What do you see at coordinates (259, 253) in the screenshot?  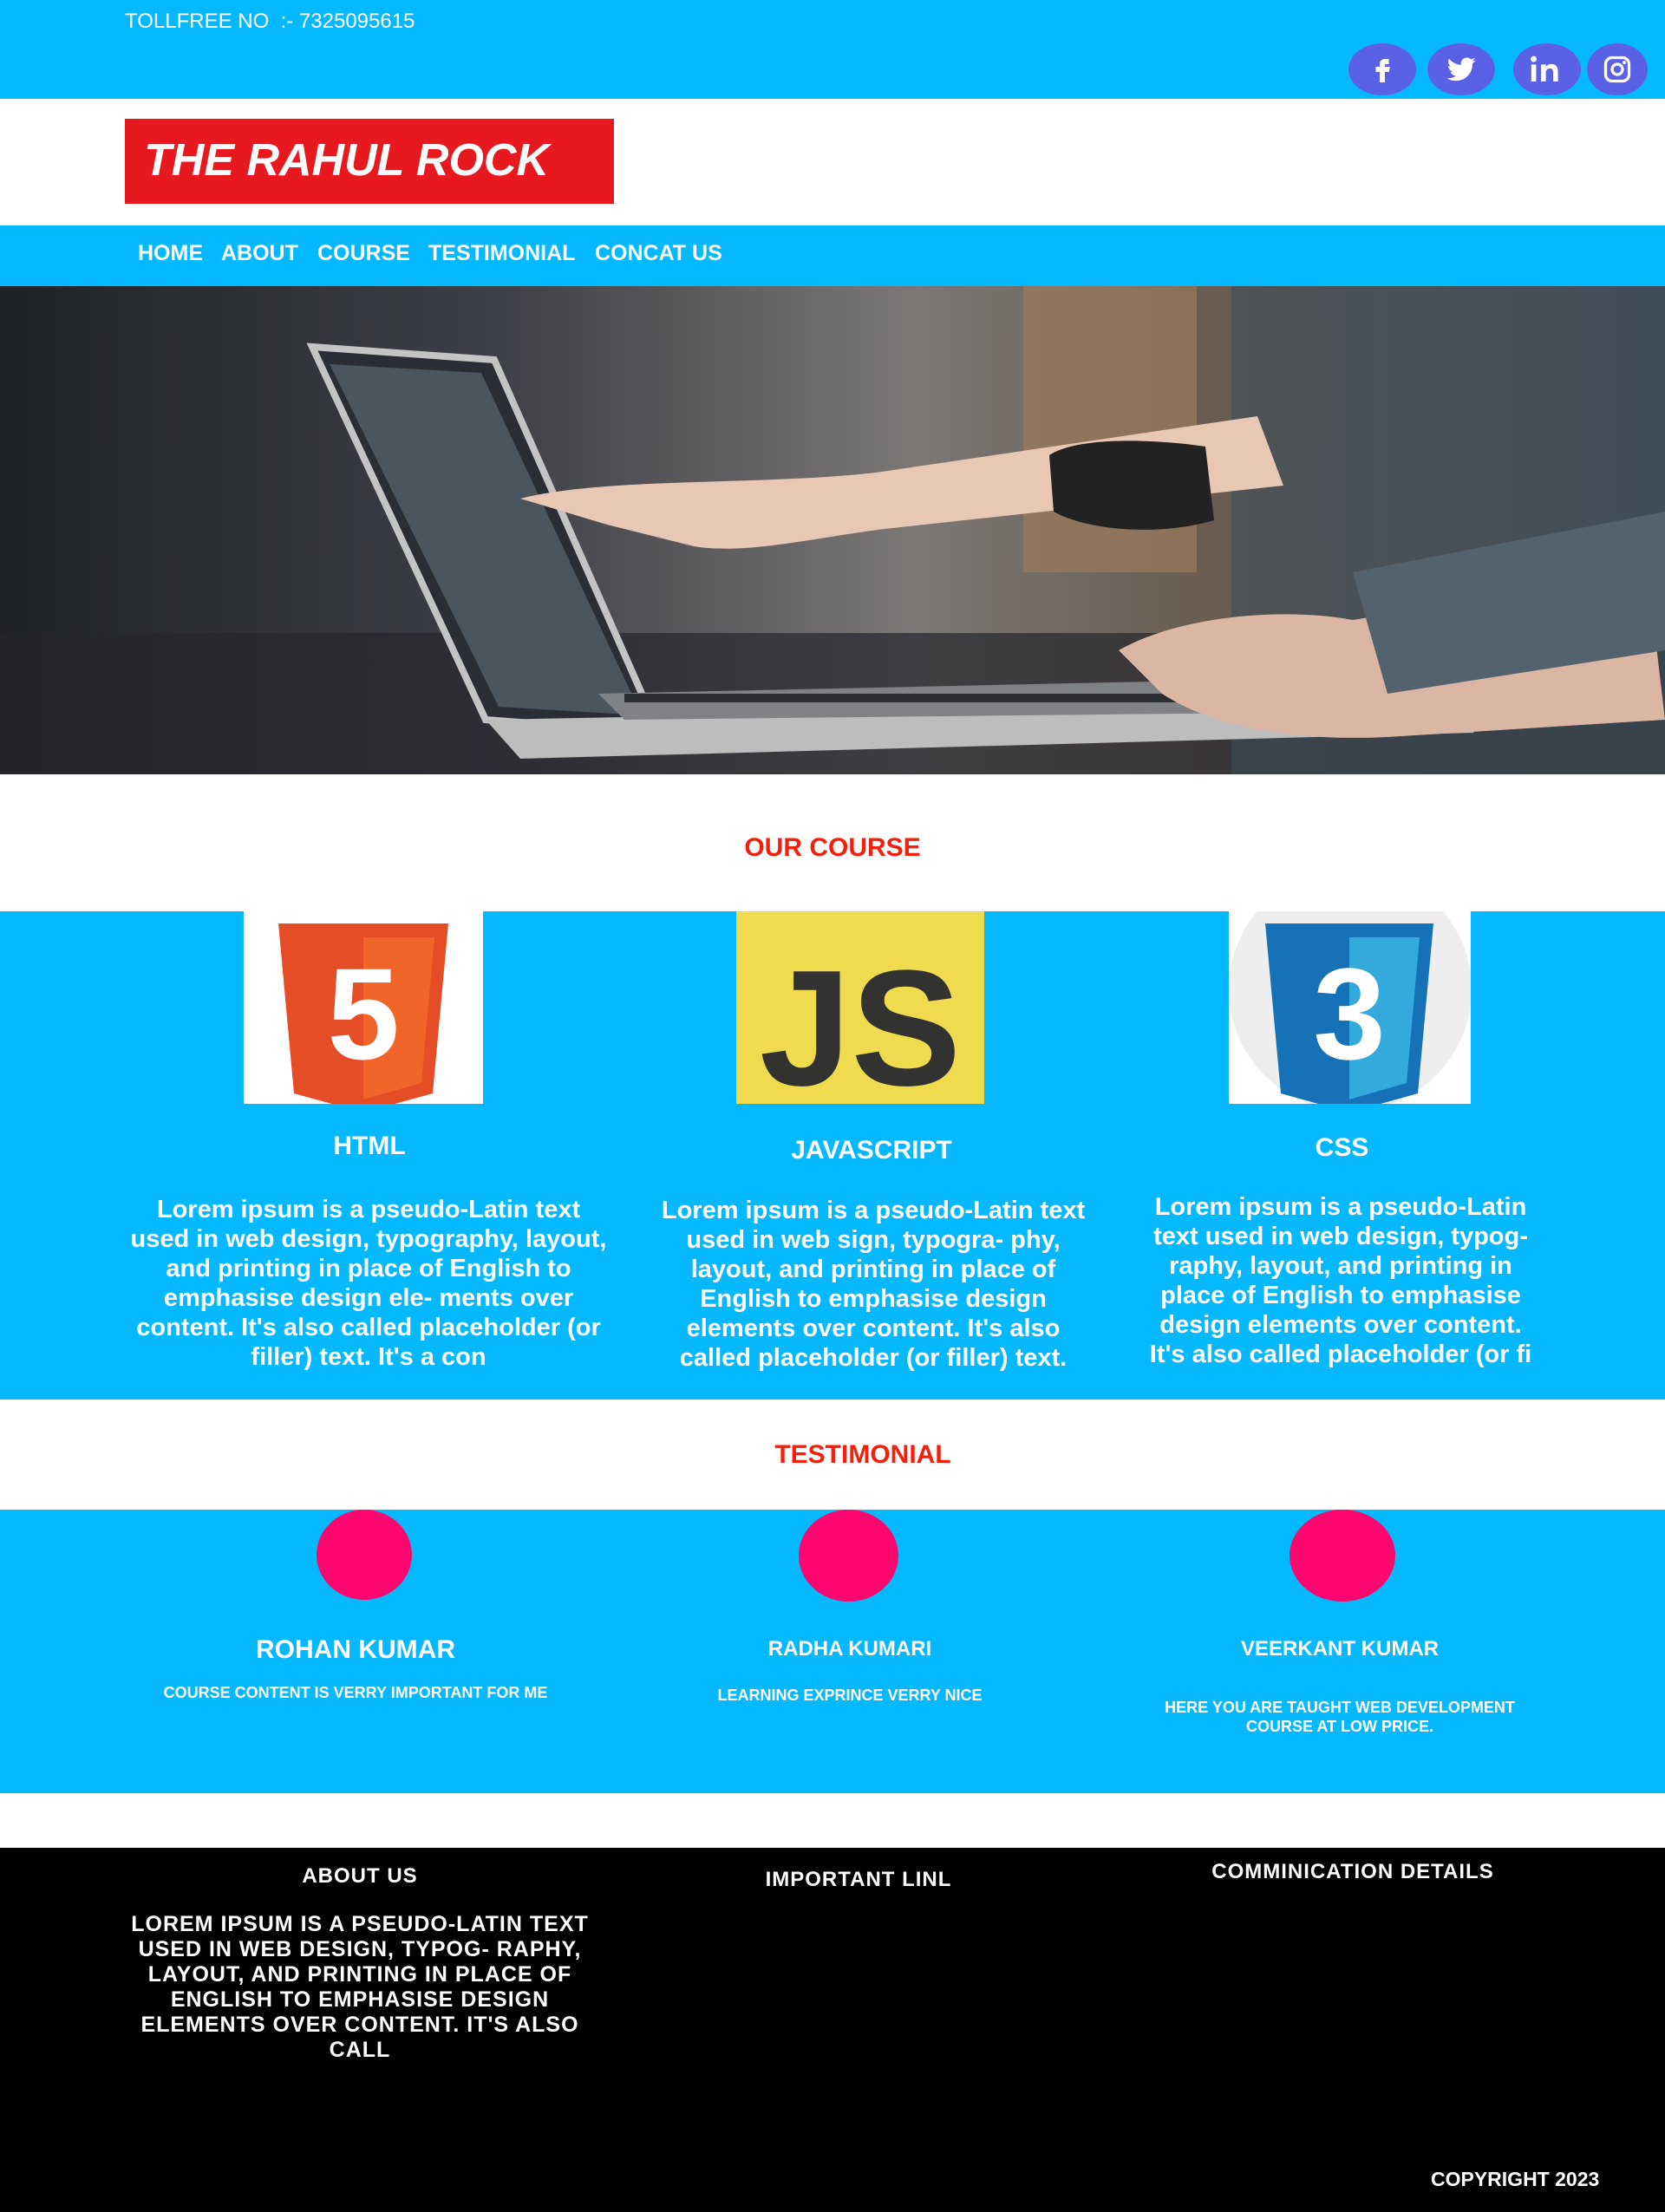 I see `nav-about: ABOUT` at bounding box center [259, 253].